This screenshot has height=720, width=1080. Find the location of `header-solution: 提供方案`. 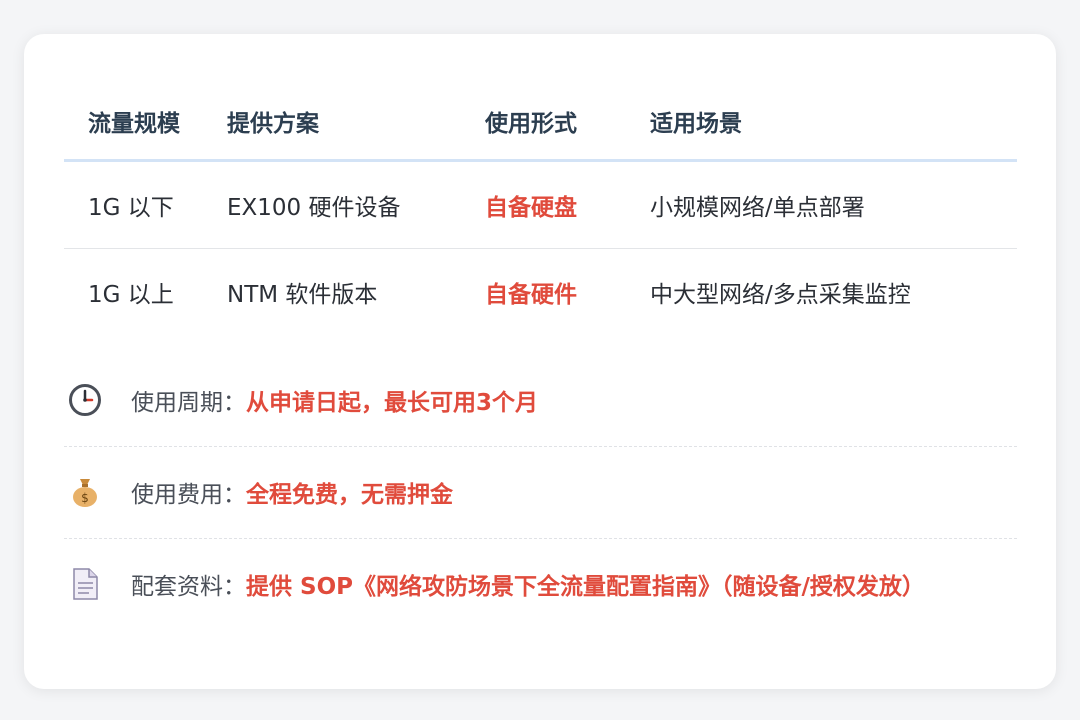

header-solution: 提供方案 is located at coordinates (273, 123).